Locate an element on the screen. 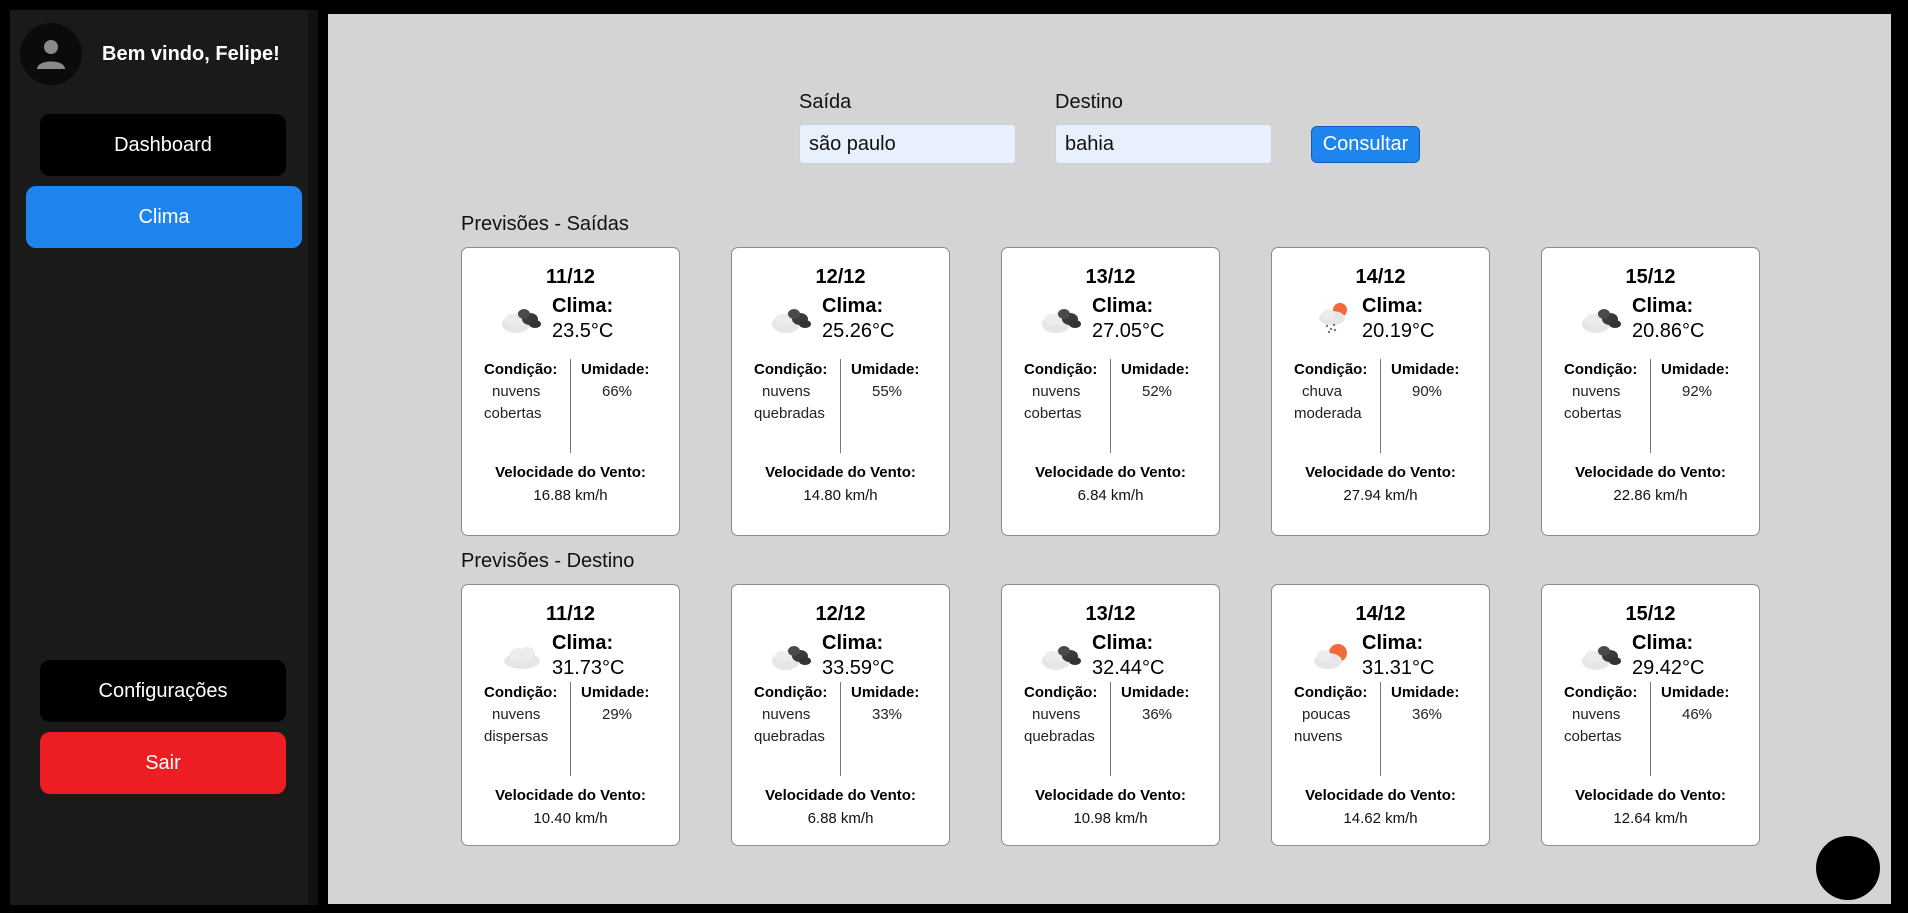 The height and width of the screenshot is (913, 1908). wind-speed: 22.86 km/h is located at coordinates (1650, 495).